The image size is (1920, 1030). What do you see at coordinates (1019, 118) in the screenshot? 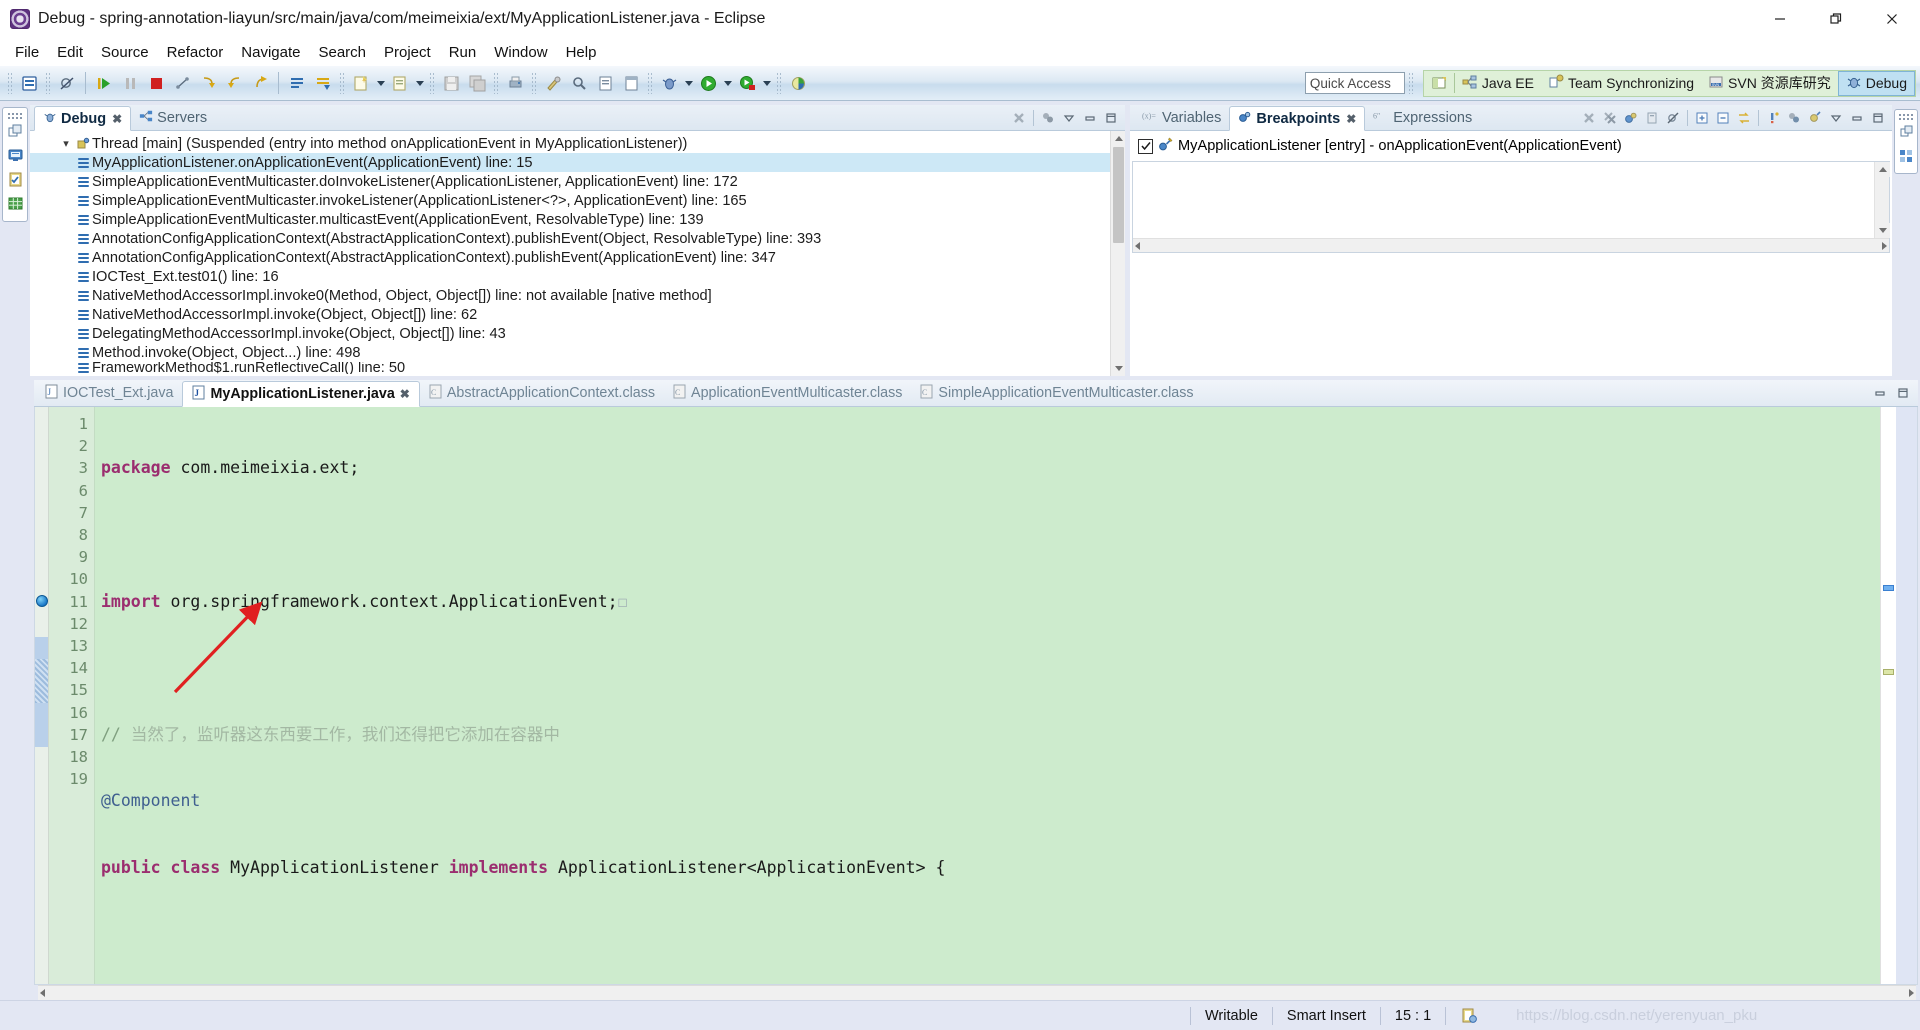
I see `remove-terminated-icon` at bounding box center [1019, 118].